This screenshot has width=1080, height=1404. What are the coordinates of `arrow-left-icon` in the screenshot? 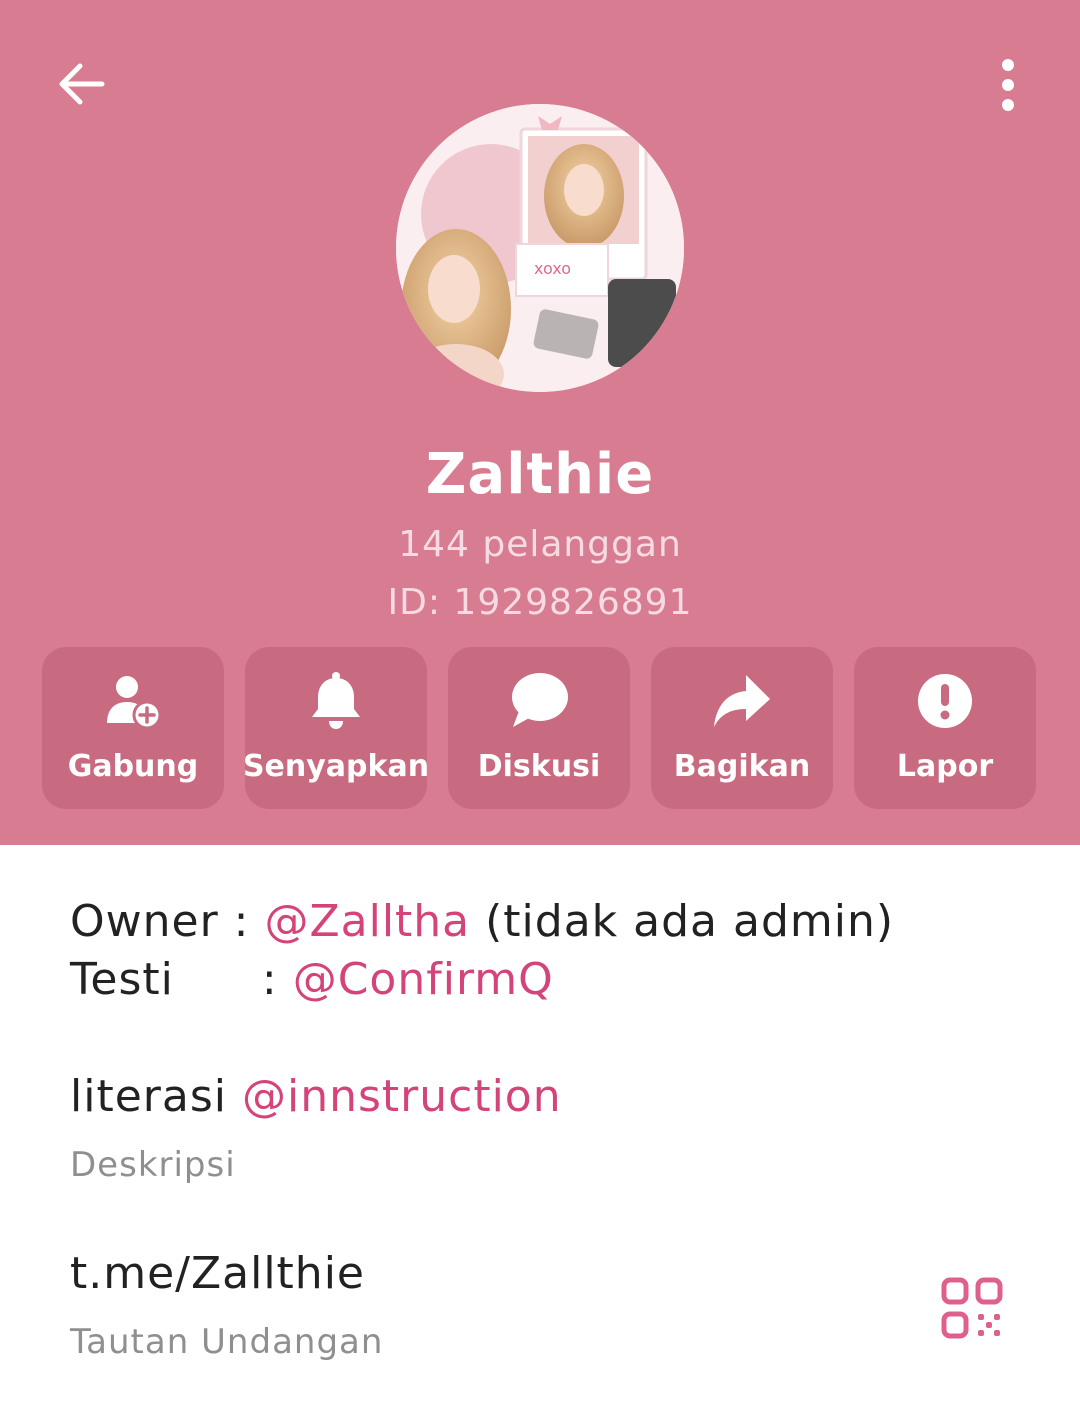 It's located at (82, 84).